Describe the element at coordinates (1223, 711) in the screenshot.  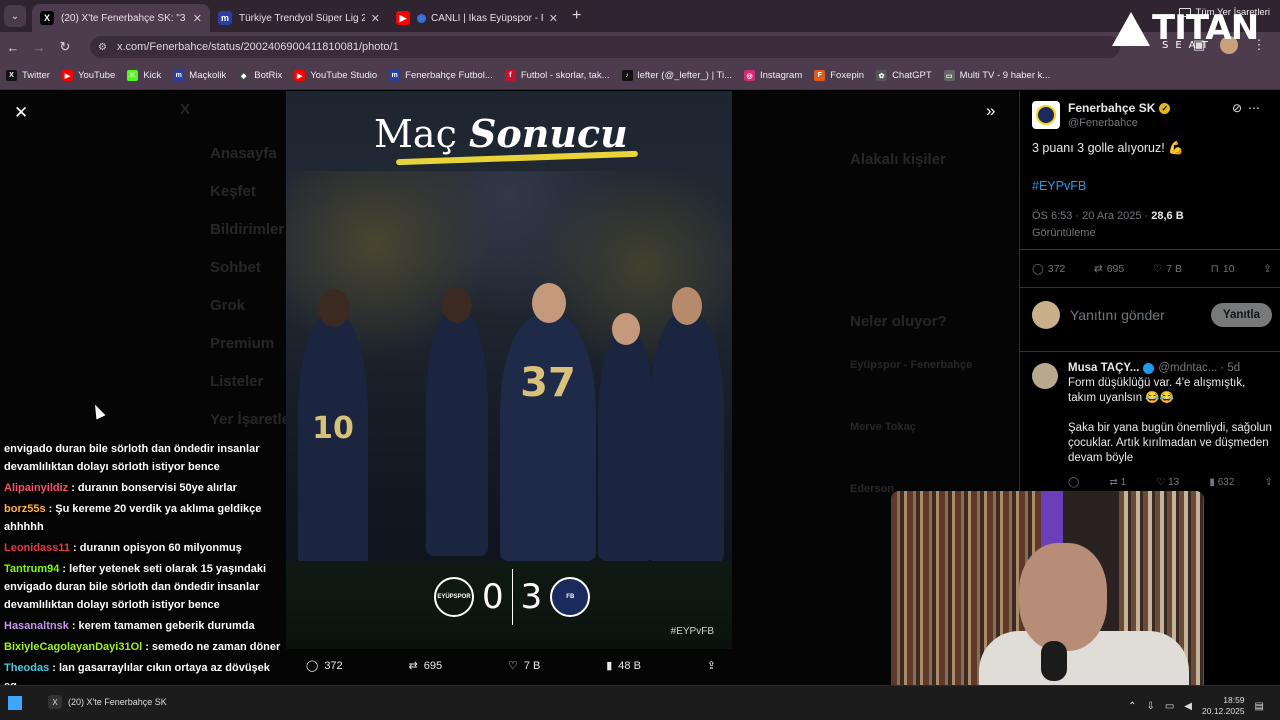
I see `clock-date: 20.12.2025` at that location.